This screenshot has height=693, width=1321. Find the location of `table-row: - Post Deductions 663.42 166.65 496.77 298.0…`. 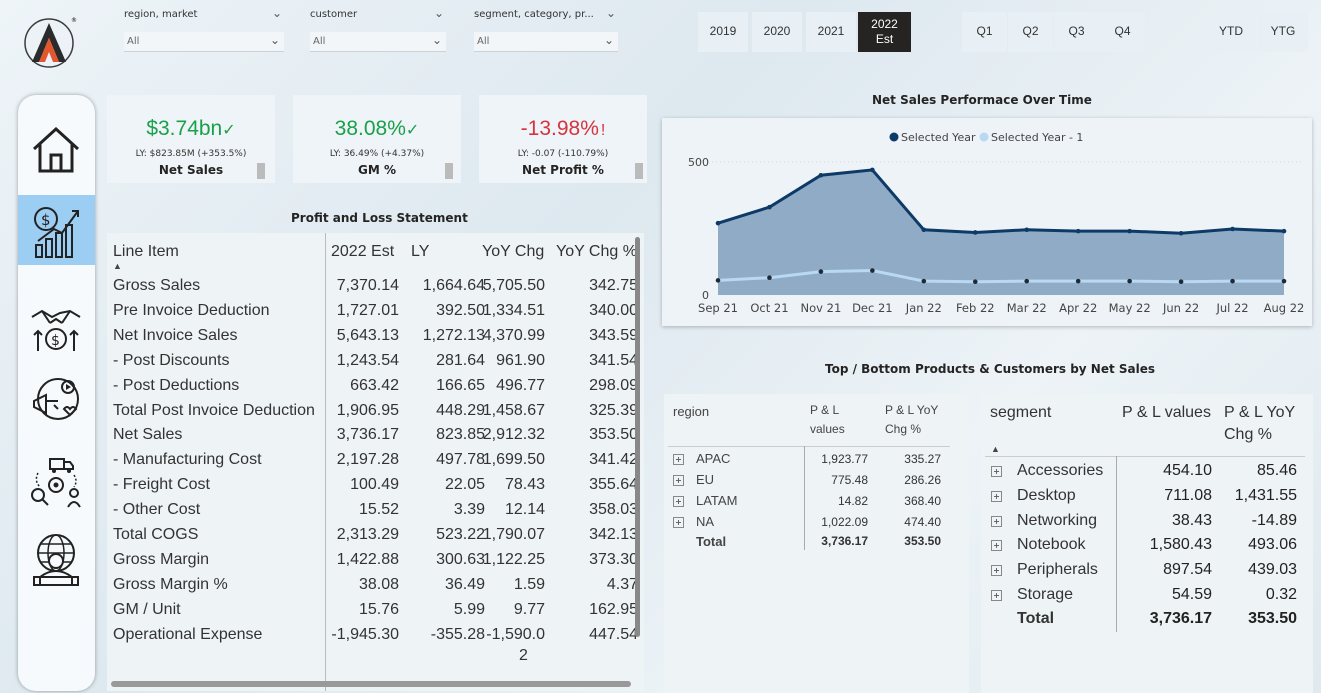

table-row: - Post Deductions 663.42 166.65 496.77 298.0… is located at coordinates (375, 389).